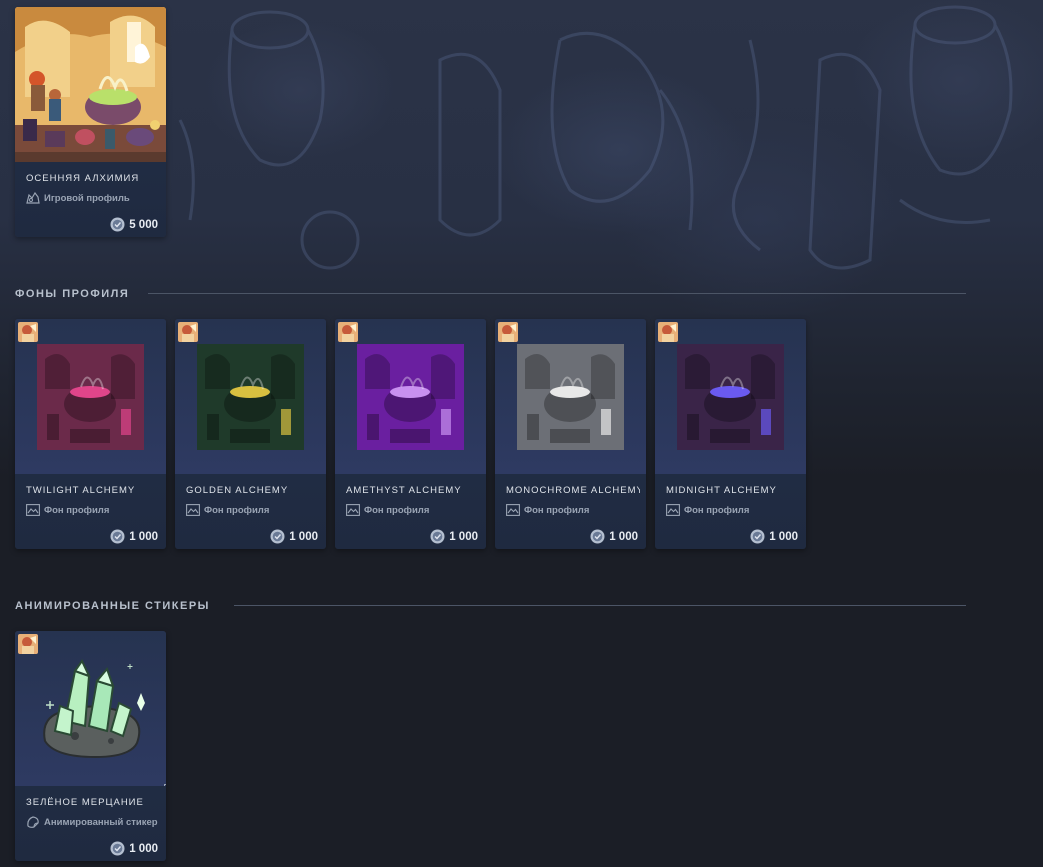  What do you see at coordinates (90, 84) in the screenshot?
I see `featured-profile-art` at bounding box center [90, 84].